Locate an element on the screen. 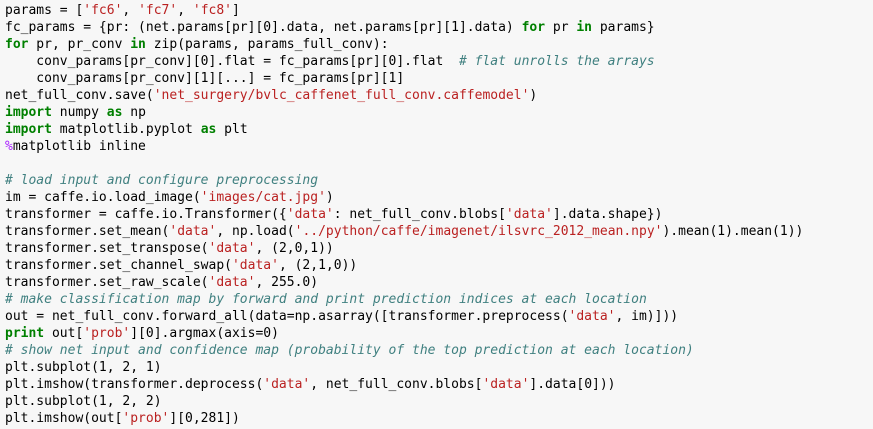  code-text: ].data[0])) is located at coordinates (572, 384).